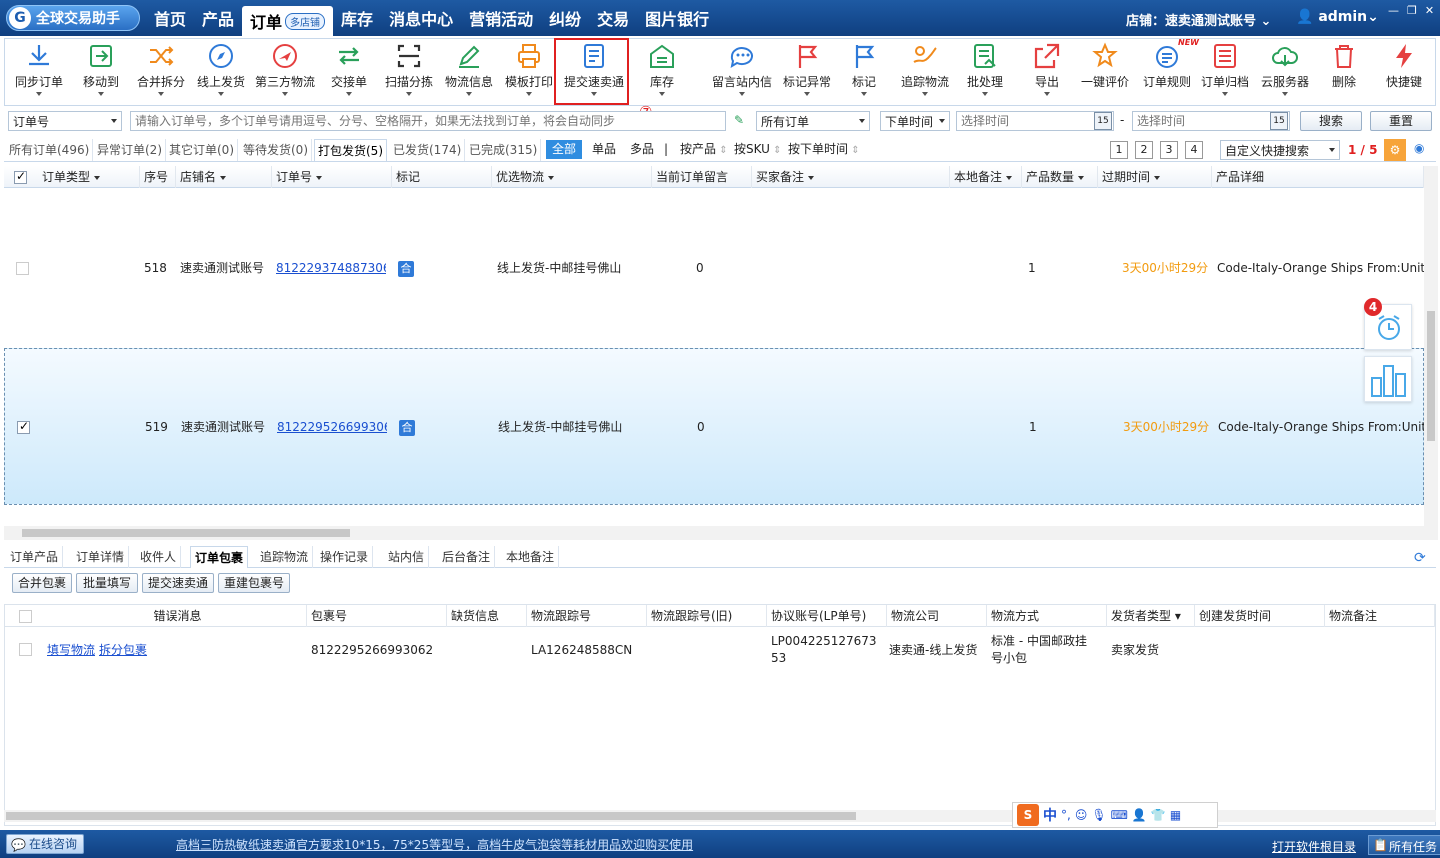  What do you see at coordinates (42, 583) in the screenshot?
I see `package-button-0: 合并包裹` at bounding box center [42, 583].